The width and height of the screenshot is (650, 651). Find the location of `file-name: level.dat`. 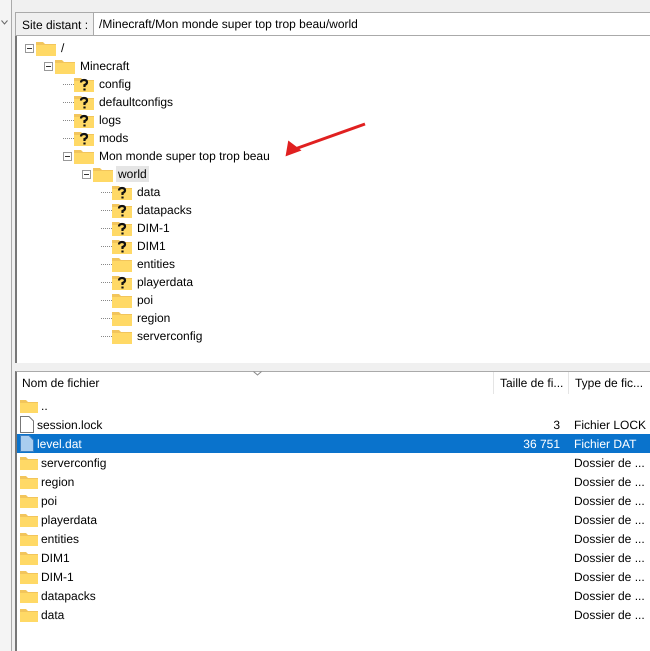

file-name: level.dat is located at coordinates (59, 443).